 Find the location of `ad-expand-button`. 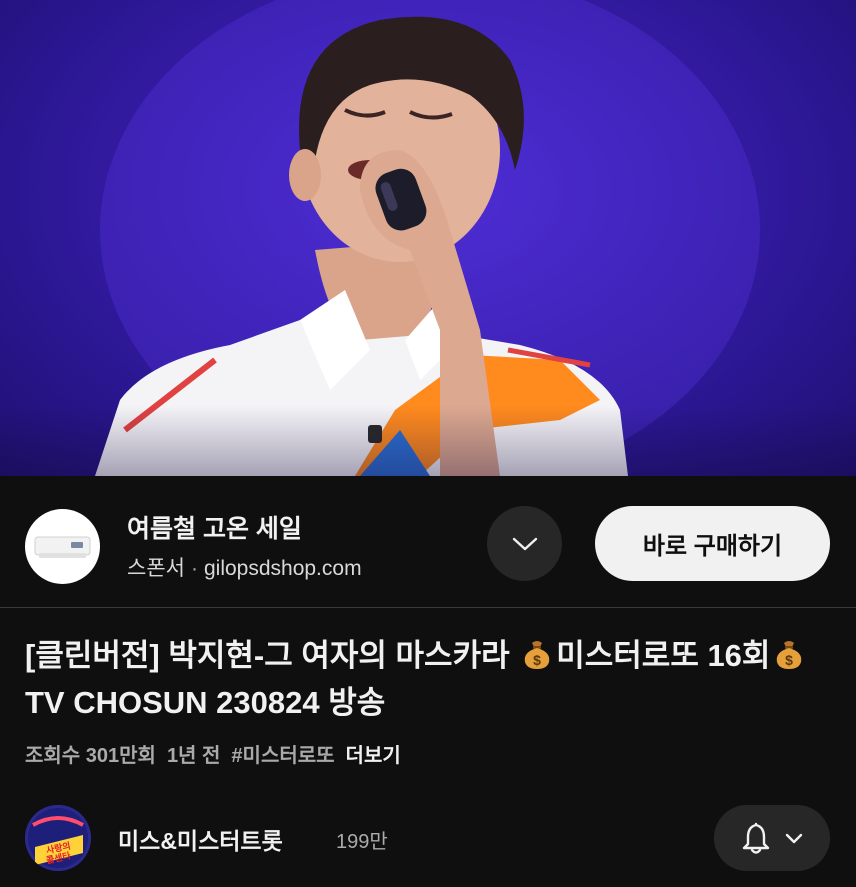

ad-expand-button is located at coordinates (524, 543).